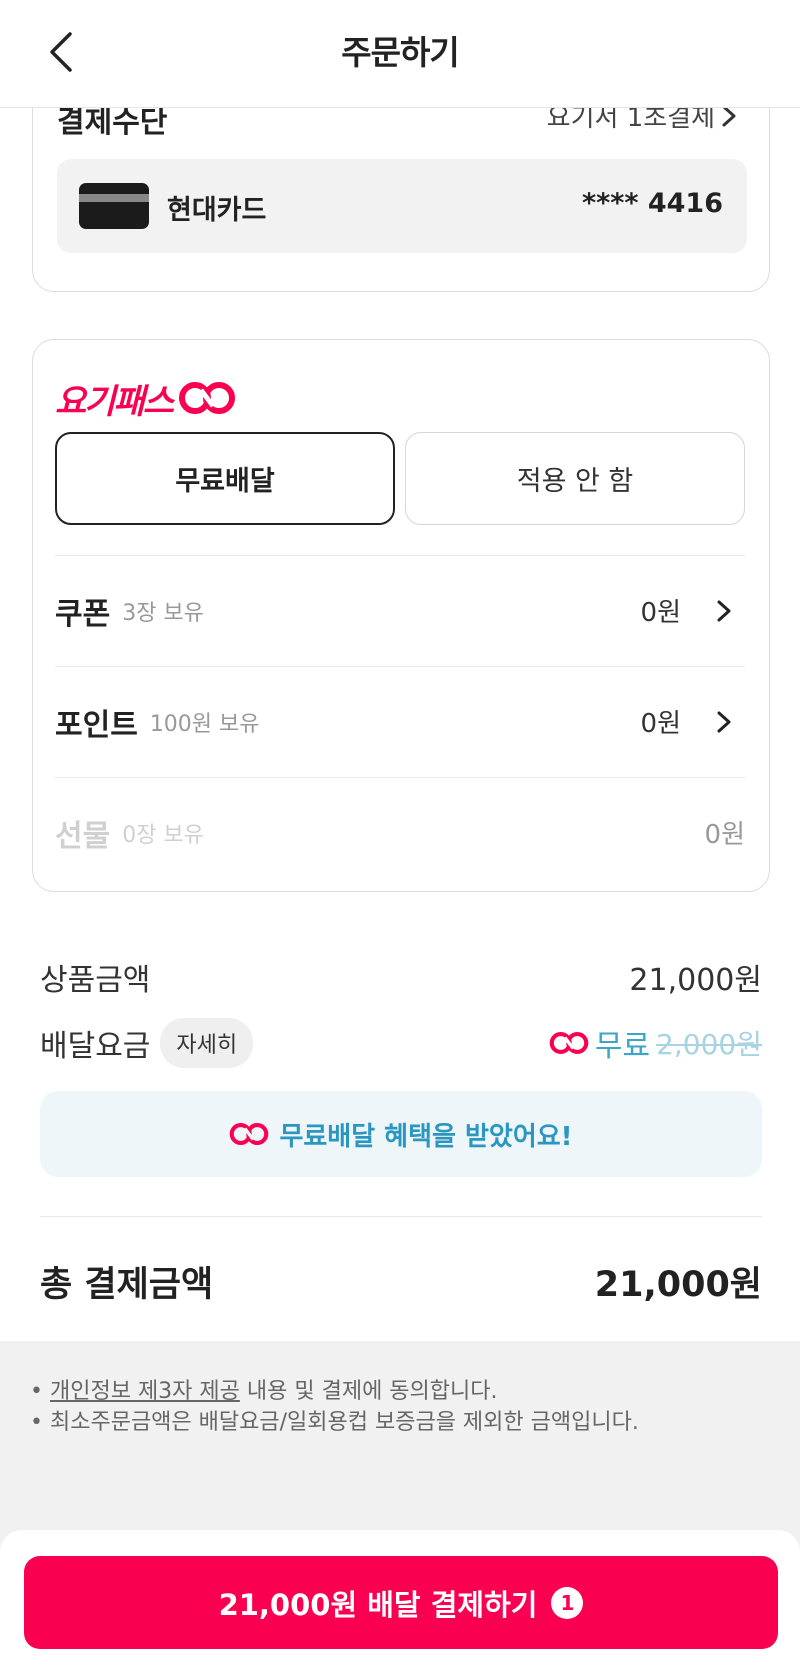  I want to click on product-amount-value: 21,000원, so click(695, 980).